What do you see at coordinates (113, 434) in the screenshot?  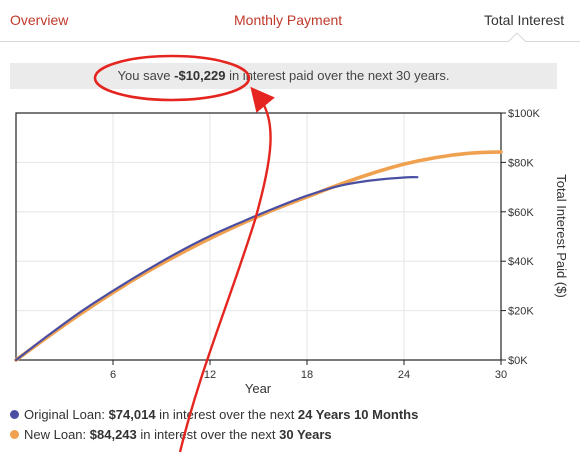 I see `legend-amount-new: $84,243` at bounding box center [113, 434].